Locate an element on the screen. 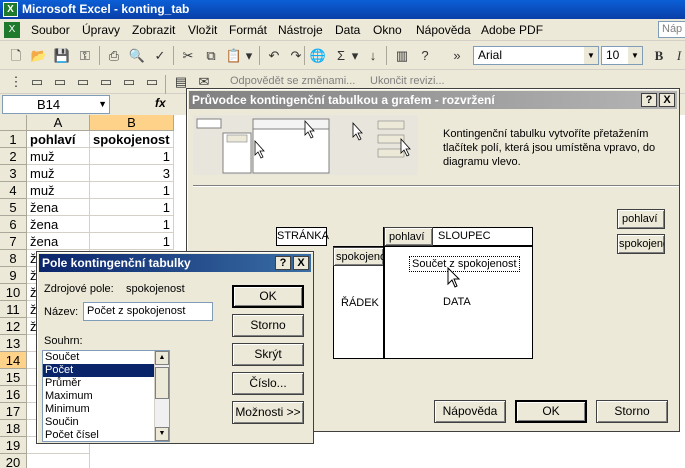  row-header: 2 is located at coordinates (13, 156).